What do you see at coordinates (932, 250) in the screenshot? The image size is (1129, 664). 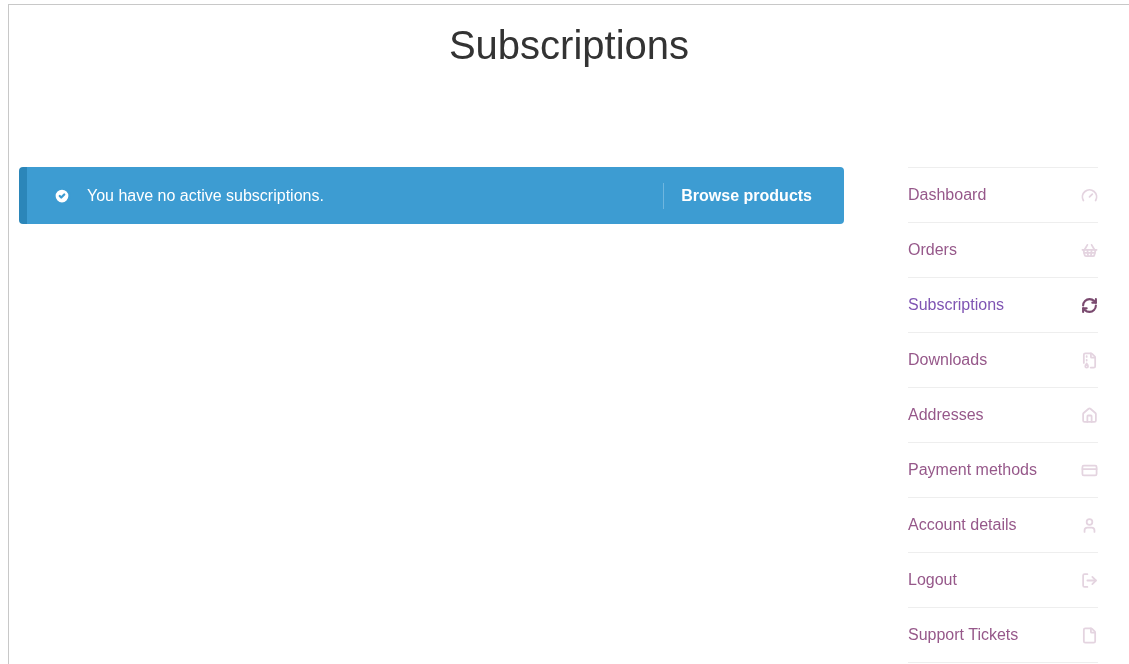 I see `account-nav-link: Orders` at bounding box center [932, 250].